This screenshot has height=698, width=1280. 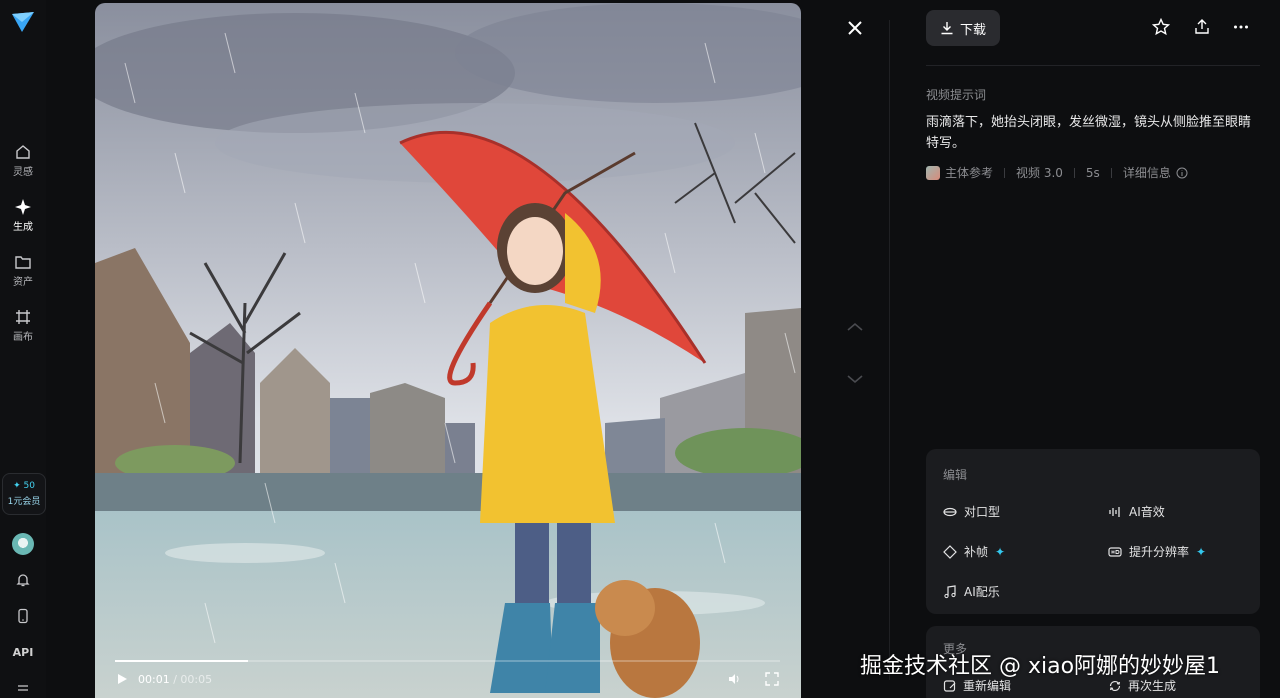 What do you see at coordinates (1114, 511) in the screenshot?
I see `audio-wave-icon` at bounding box center [1114, 511].